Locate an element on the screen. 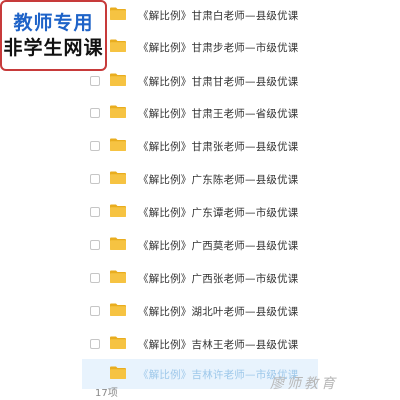 The image size is (400, 400). file-row: 《解比例》甘肃白老师—县级优课 is located at coordinates (200, 15).